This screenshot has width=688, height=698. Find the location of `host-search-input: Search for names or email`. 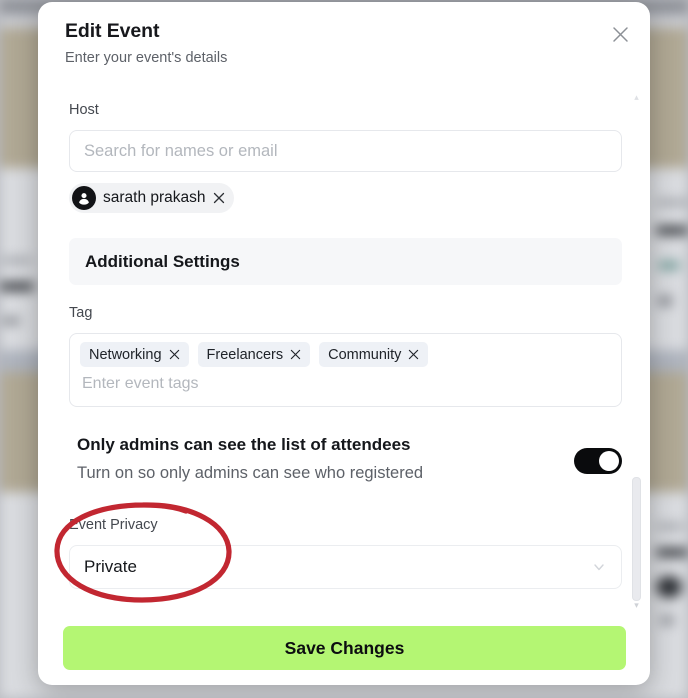

host-search-input: Search for names or email is located at coordinates (345, 151).